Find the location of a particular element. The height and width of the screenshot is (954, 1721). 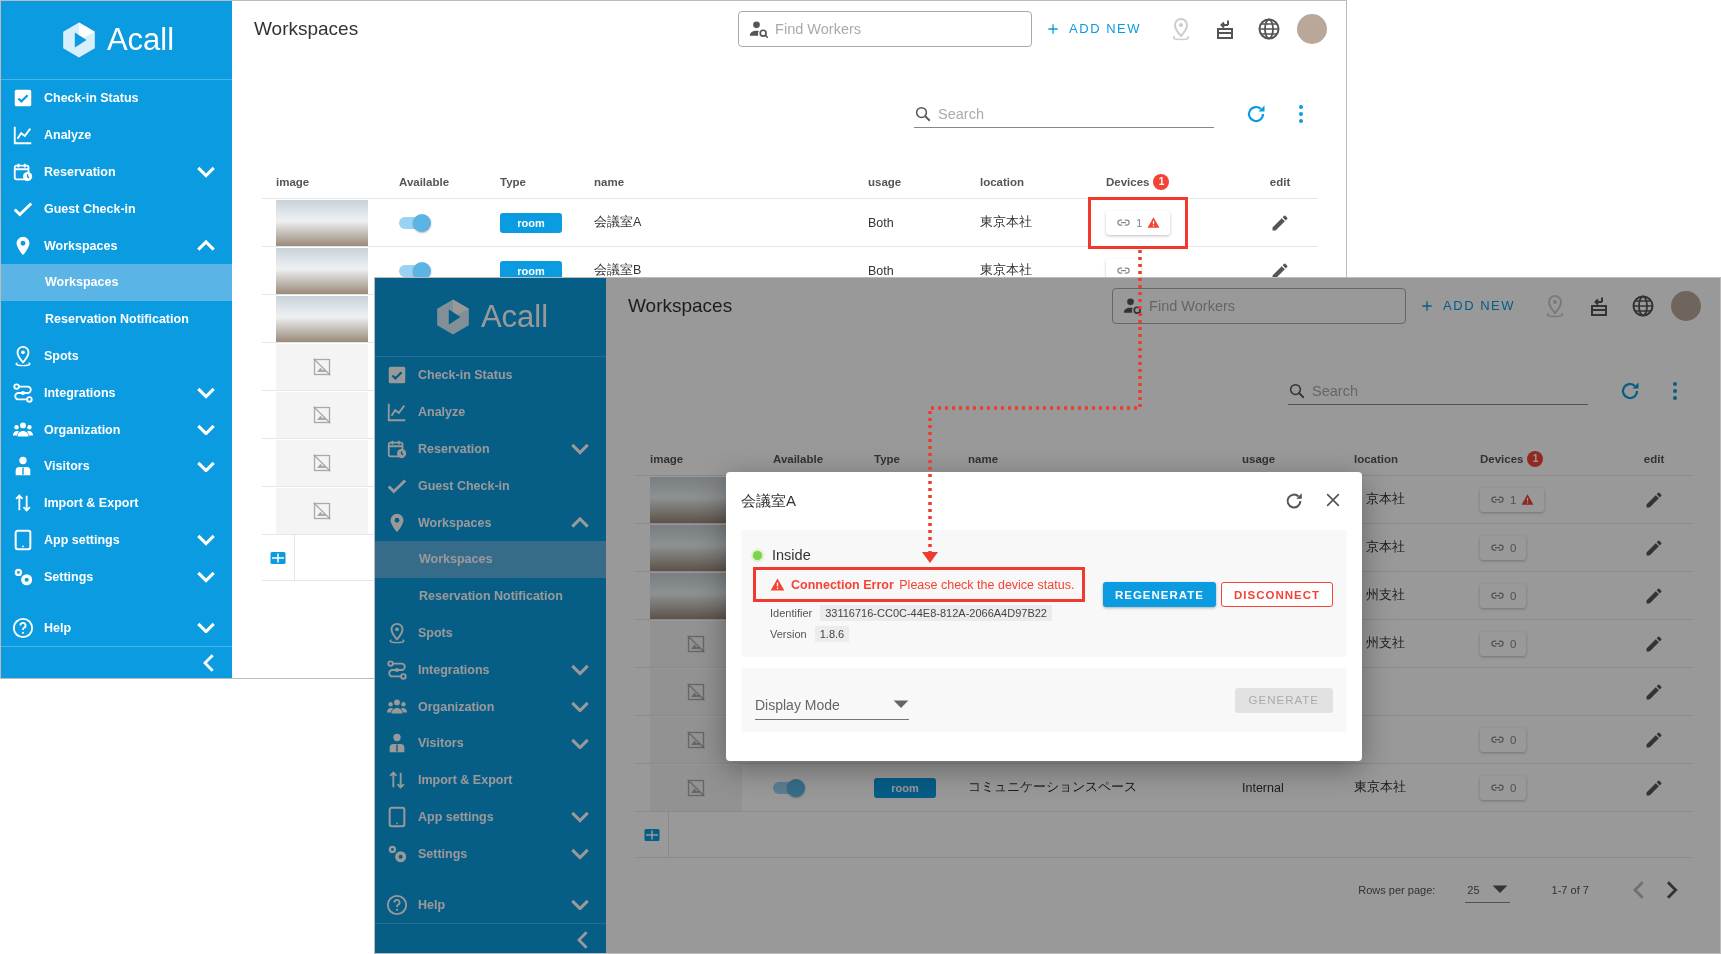

sidebar-item: Guest Check-in is located at coordinates (116, 209).